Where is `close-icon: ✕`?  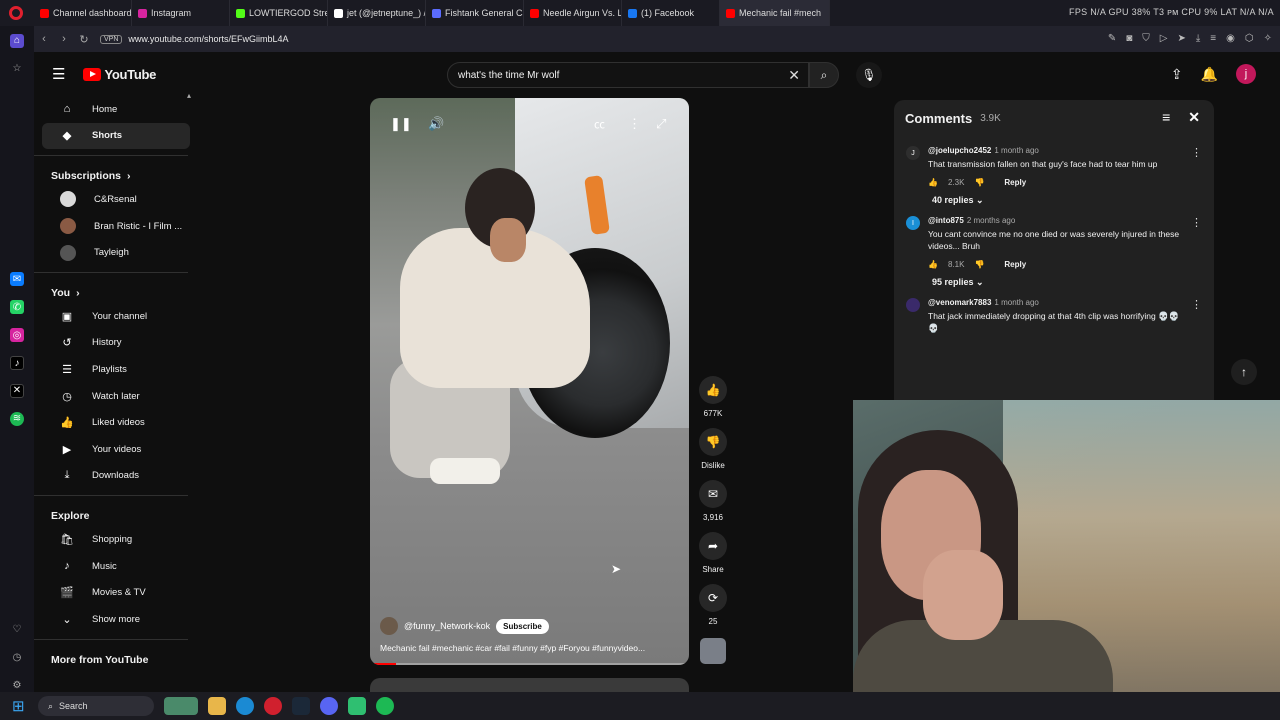
close-icon: ✕ is located at coordinates (1194, 117).